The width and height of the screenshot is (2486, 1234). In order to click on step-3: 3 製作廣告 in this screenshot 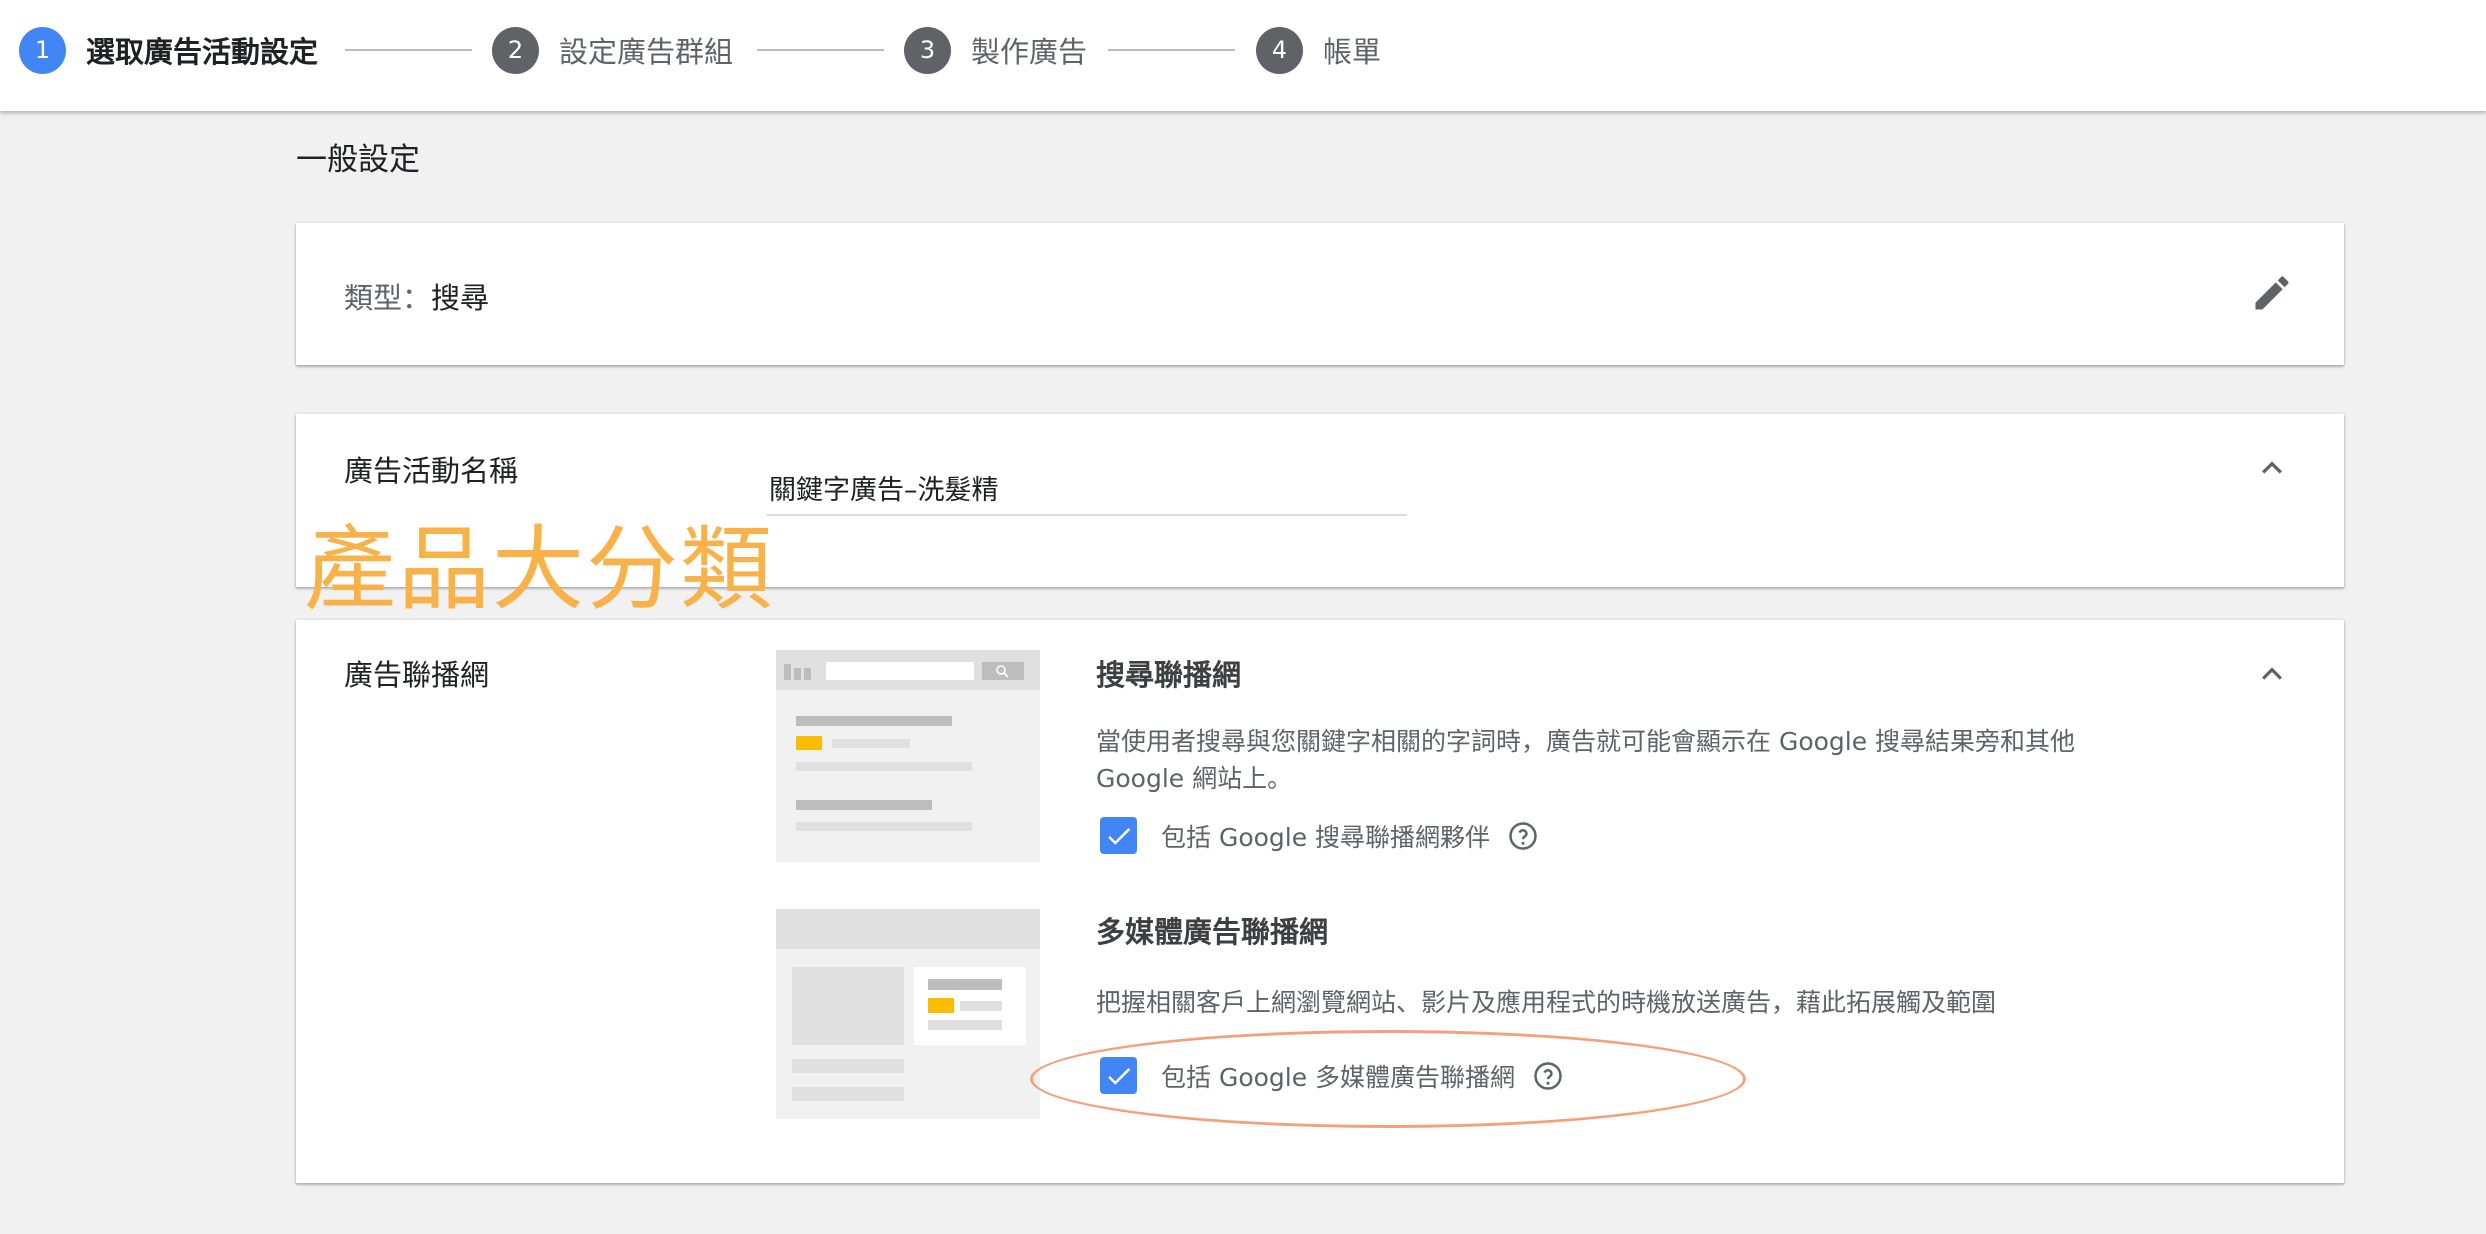, I will do `click(995, 50)`.